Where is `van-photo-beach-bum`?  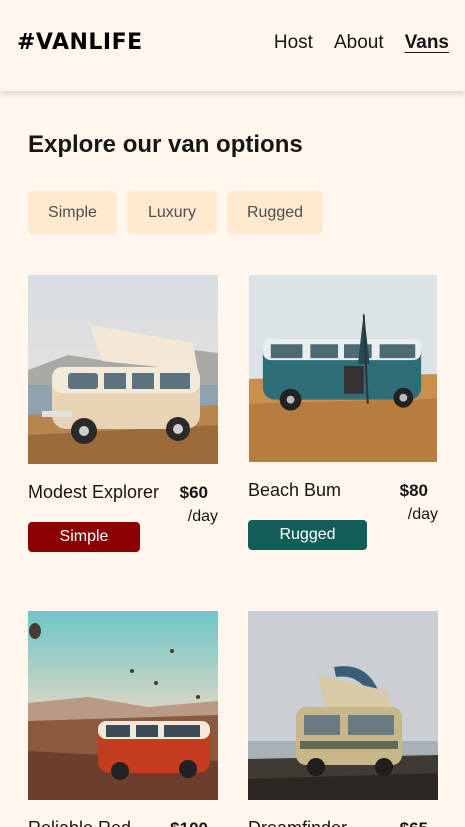
van-photo-beach-bum is located at coordinates (343, 368).